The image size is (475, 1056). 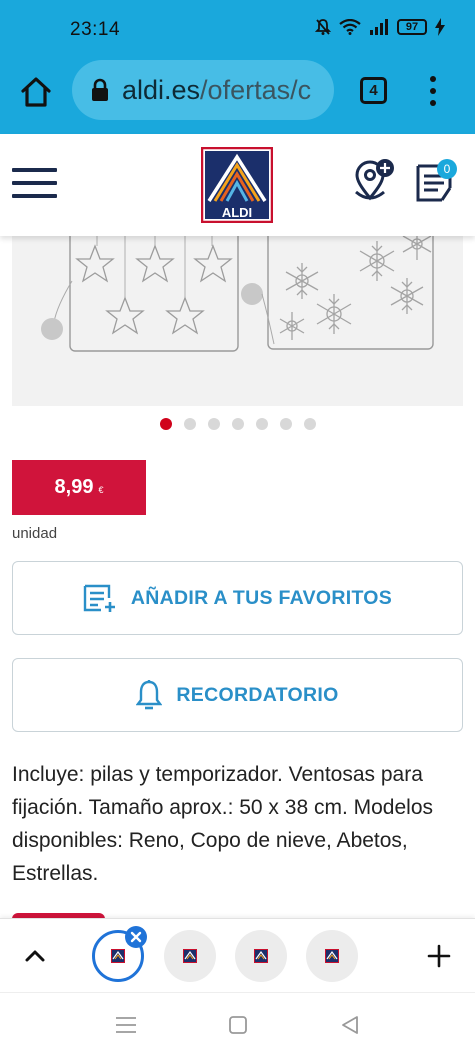 I want to click on status-icons: 97, so click(x=380, y=27).